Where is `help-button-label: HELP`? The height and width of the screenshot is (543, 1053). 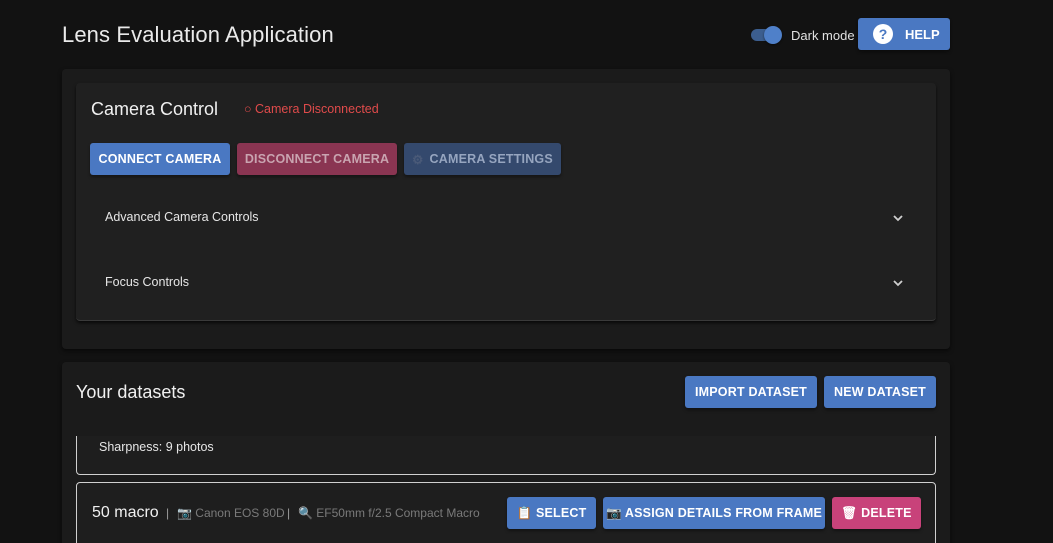 help-button-label: HELP is located at coordinates (922, 34).